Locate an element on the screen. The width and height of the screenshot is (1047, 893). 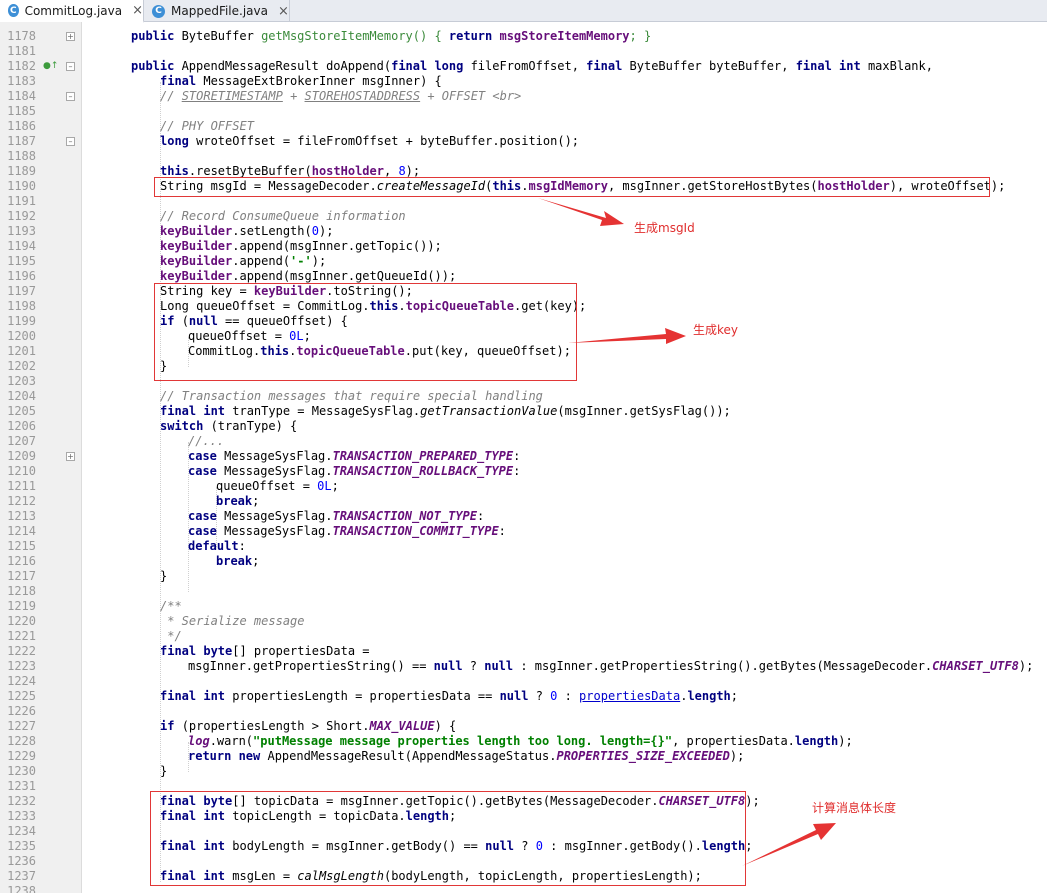
code-token: return new is located at coordinates (228, 756).